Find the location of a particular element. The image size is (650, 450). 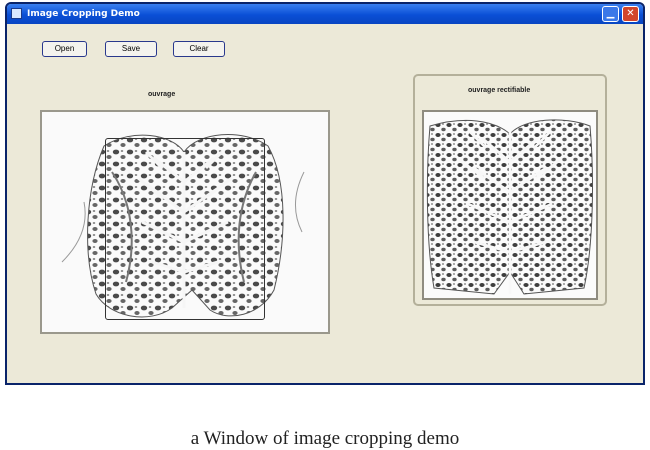

save-button: Save is located at coordinates (131, 49).